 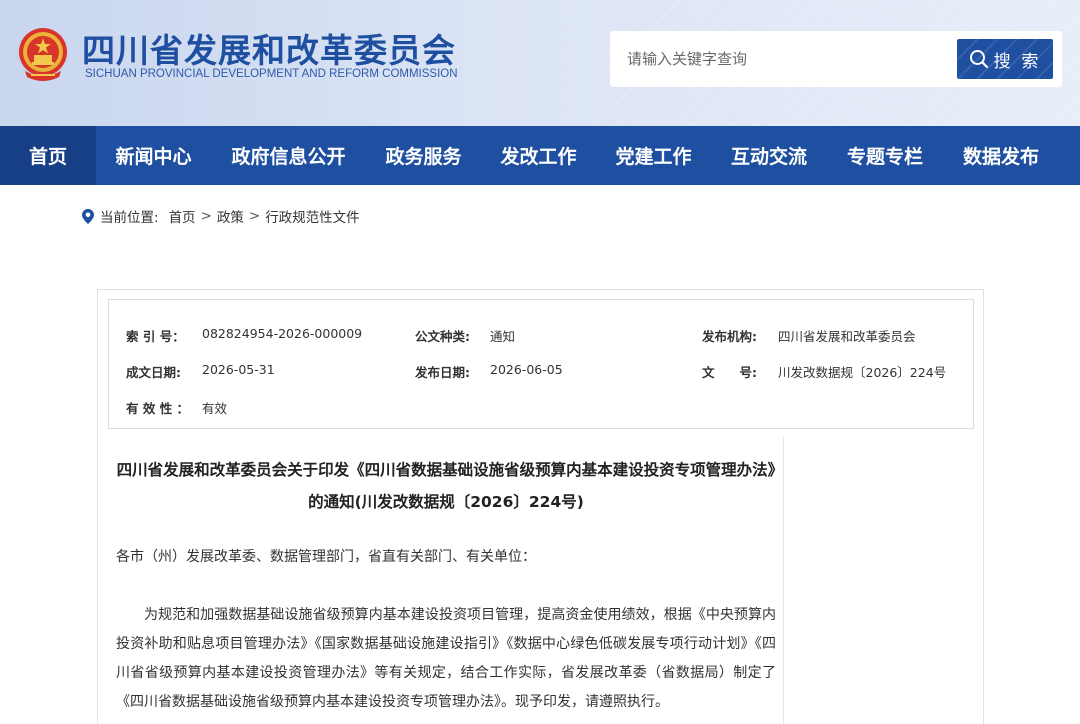 I want to click on index-number-label: 索 引 号：, so click(x=155, y=336).